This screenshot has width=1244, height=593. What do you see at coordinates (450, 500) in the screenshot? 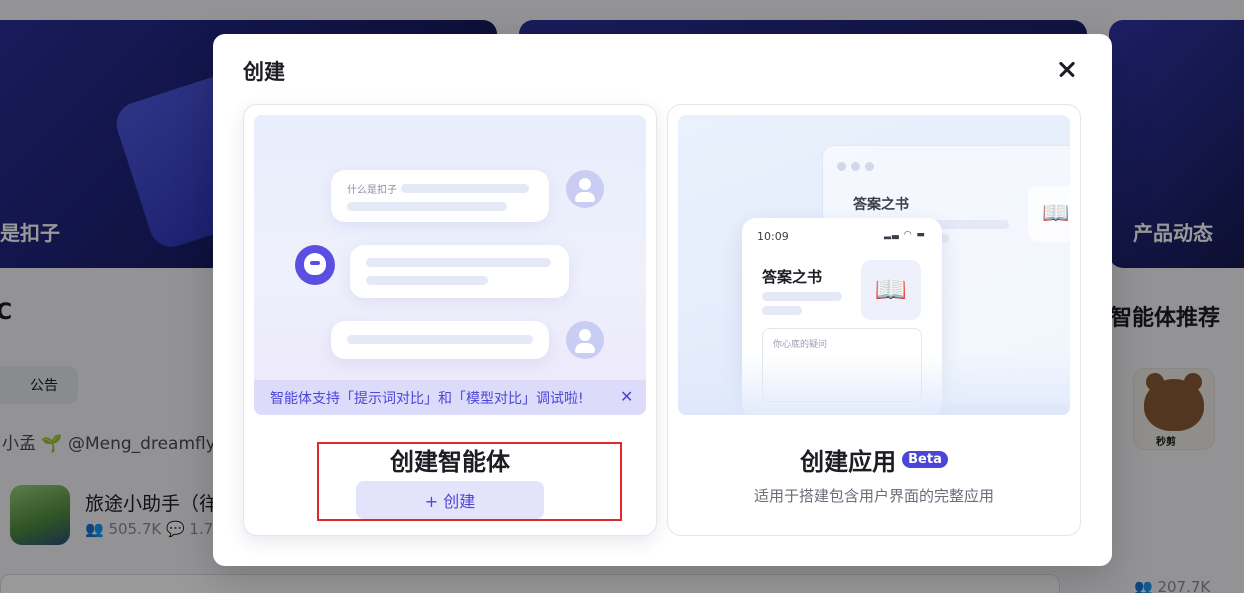
I see `create-agent-button: + 创建` at bounding box center [450, 500].